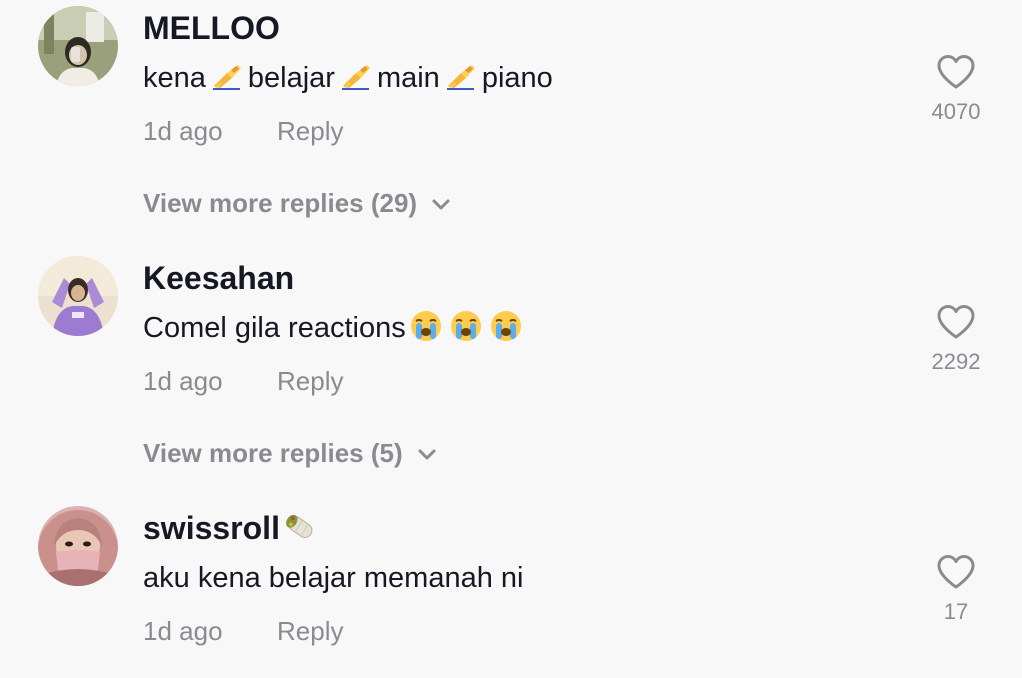  Describe the element at coordinates (273, 453) in the screenshot. I see `view-more-replies-label: View more replies (5)` at that location.